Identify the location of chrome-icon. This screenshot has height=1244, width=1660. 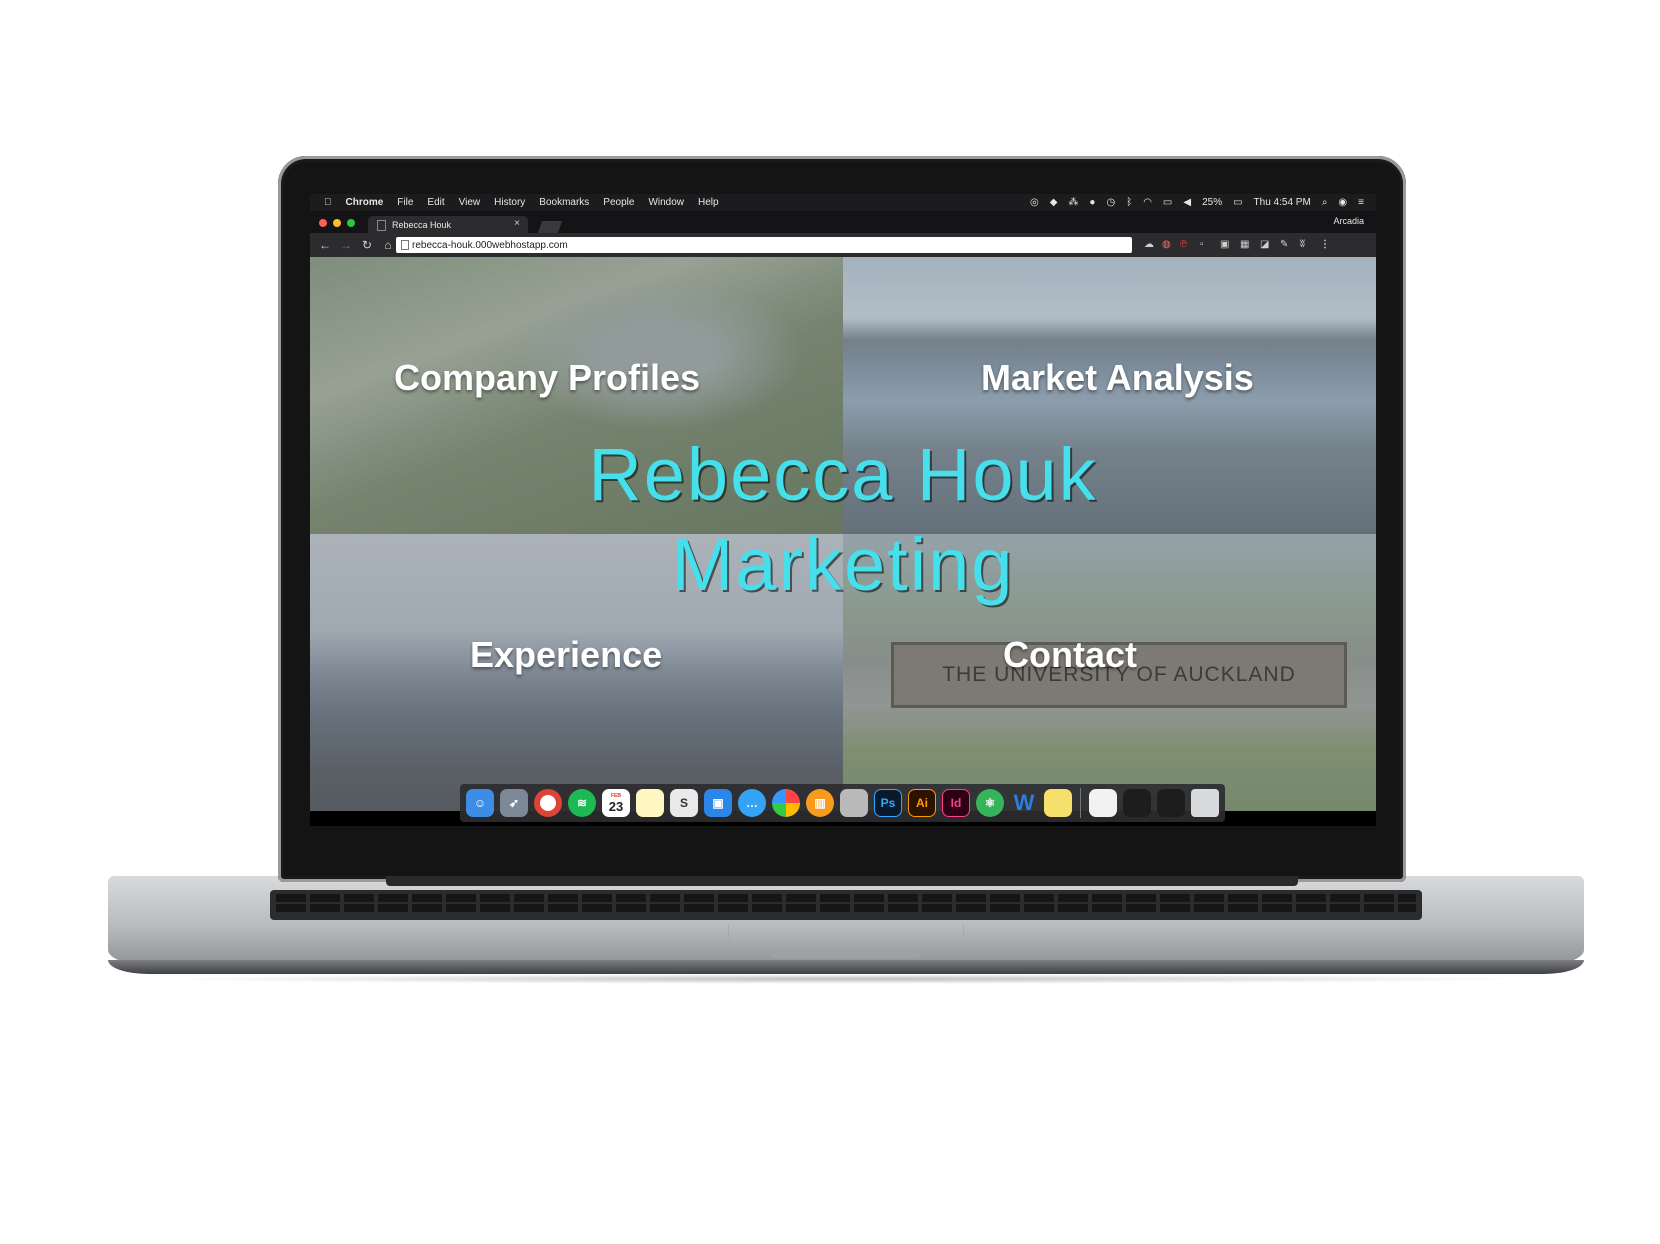
(548, 803).